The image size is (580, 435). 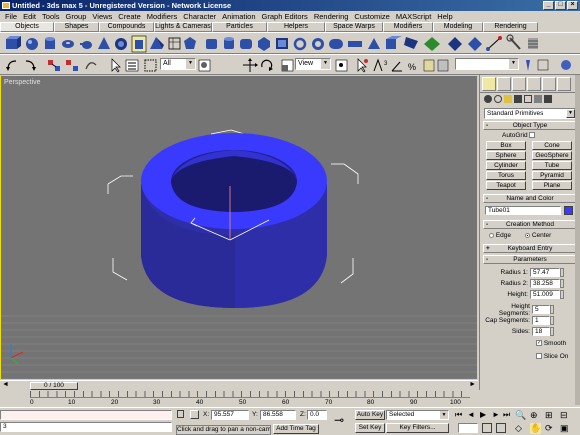 I want to click on ringwave-icon, so click(x=318, y=44).